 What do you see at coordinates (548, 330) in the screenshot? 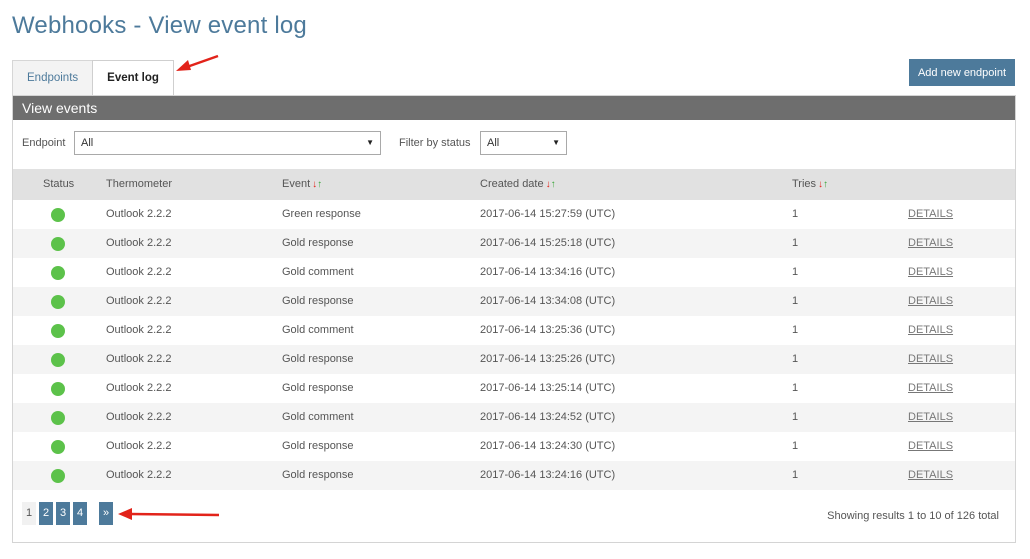
I see `cell-created: 2017-06-14 13:25:36 (UTC)` at bounding box center [548, 330].